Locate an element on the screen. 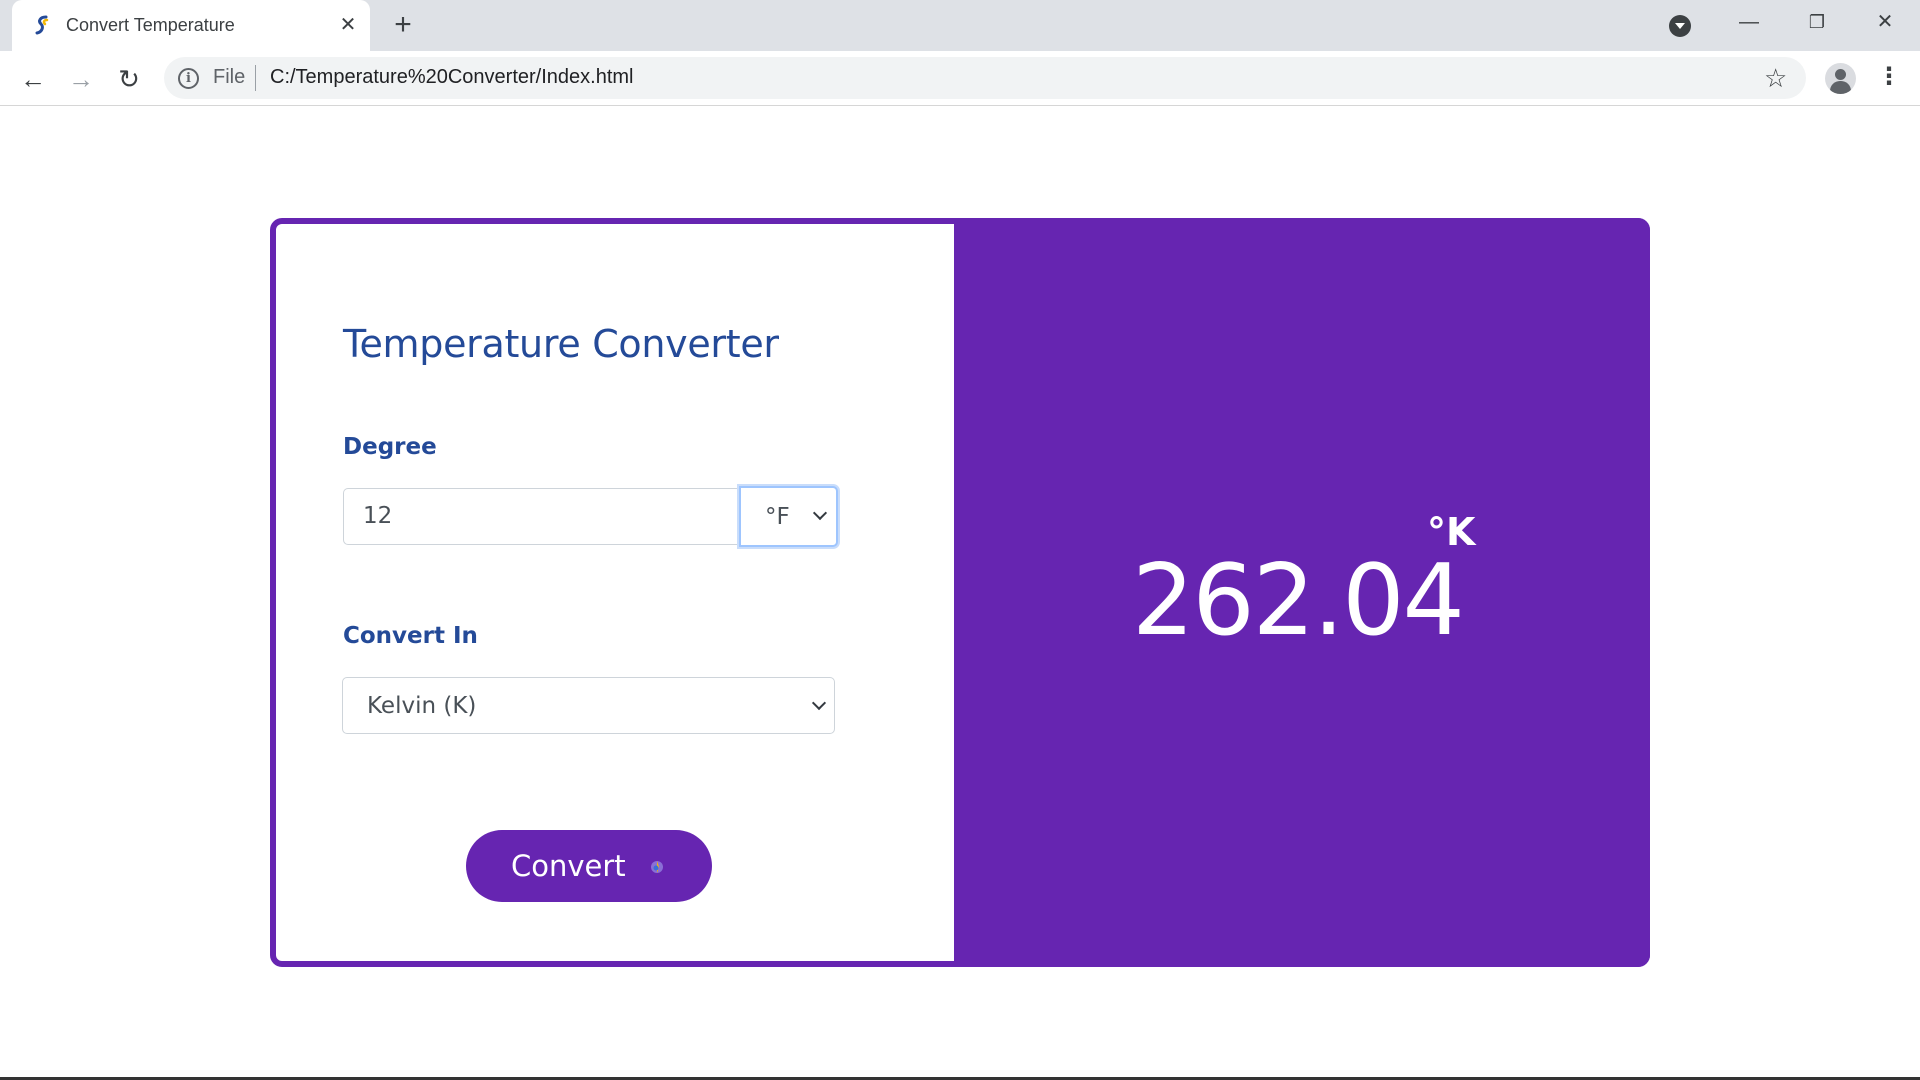 The width and height of the screenshot is (1920, 1080). scheme-label: File is located at coordinates (229, 77).